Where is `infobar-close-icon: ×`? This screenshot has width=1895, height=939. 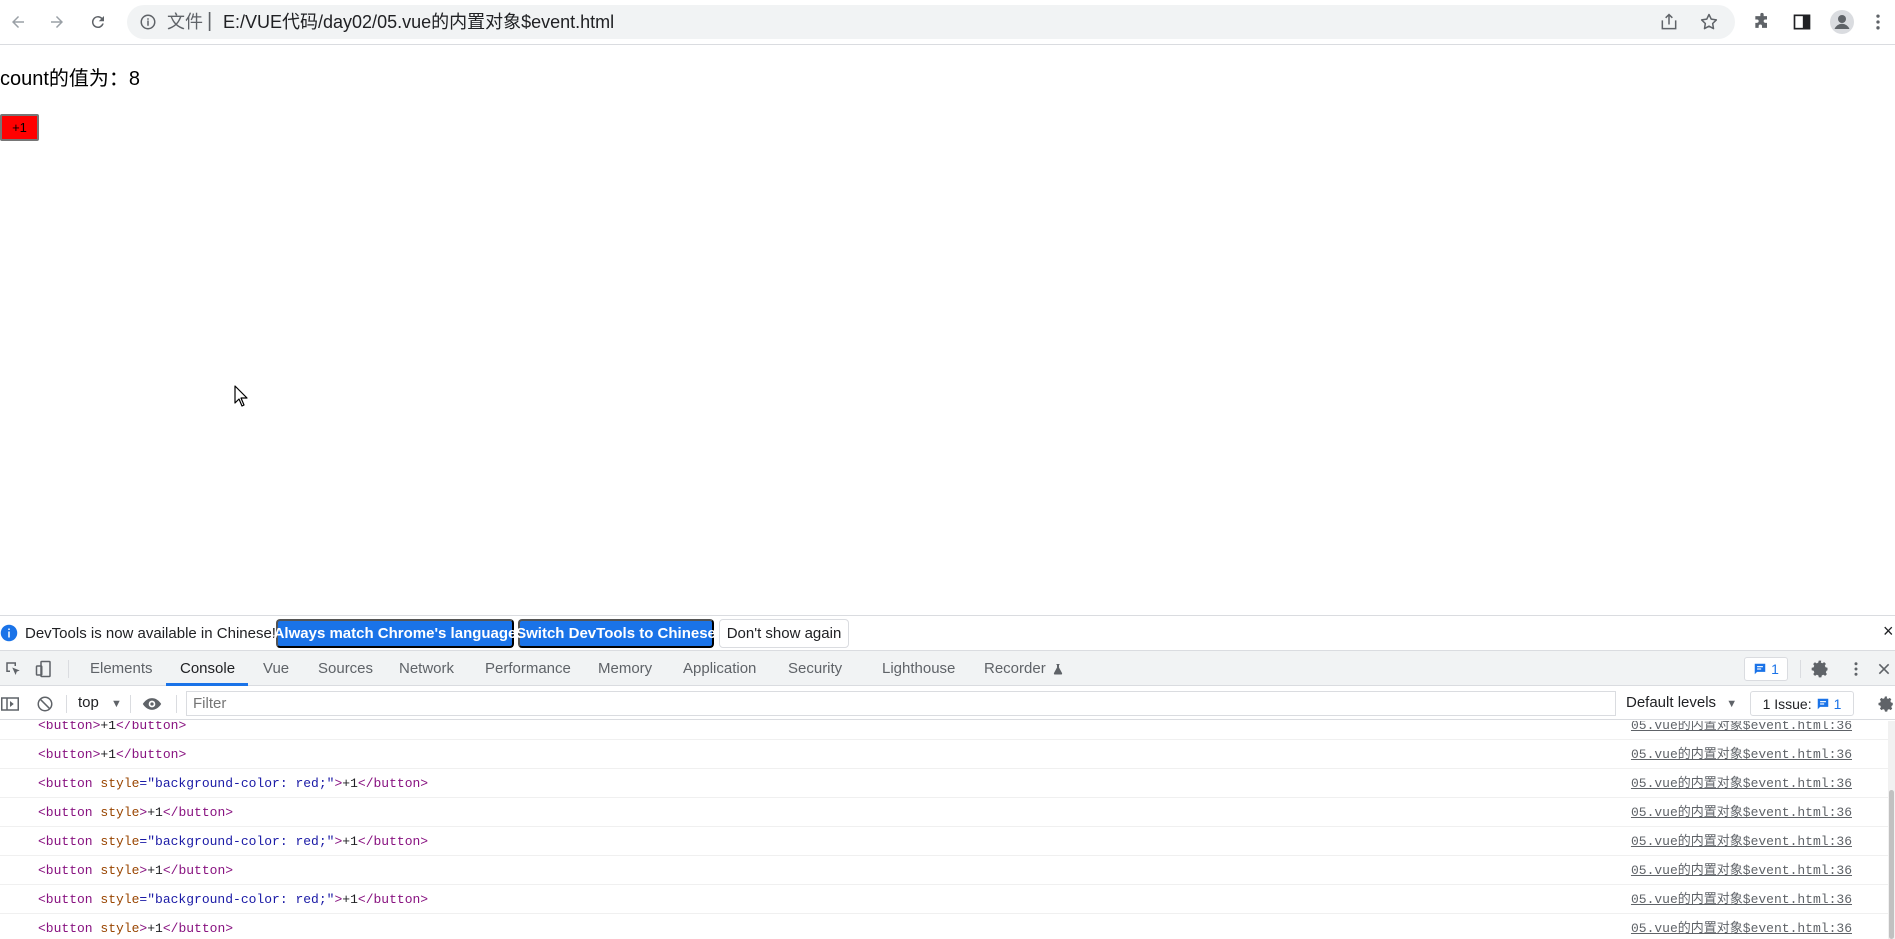 infobar-close-icon: × is located at coordinates (1888, 631).